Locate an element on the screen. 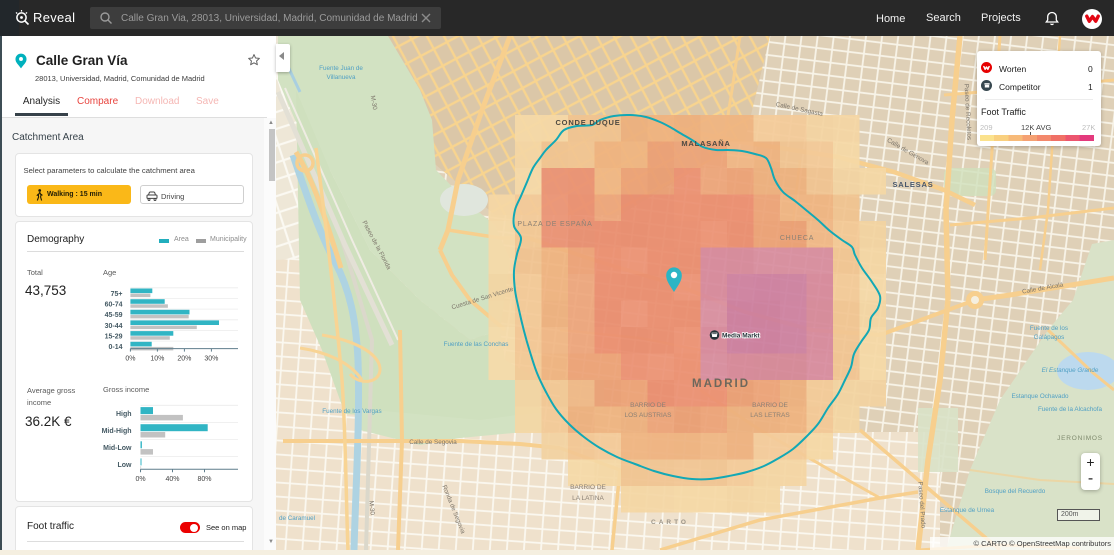 The width and height of the screenshot is (1114, 555). svg-text: Calle de Segovia is located at coordinates (433, 442).